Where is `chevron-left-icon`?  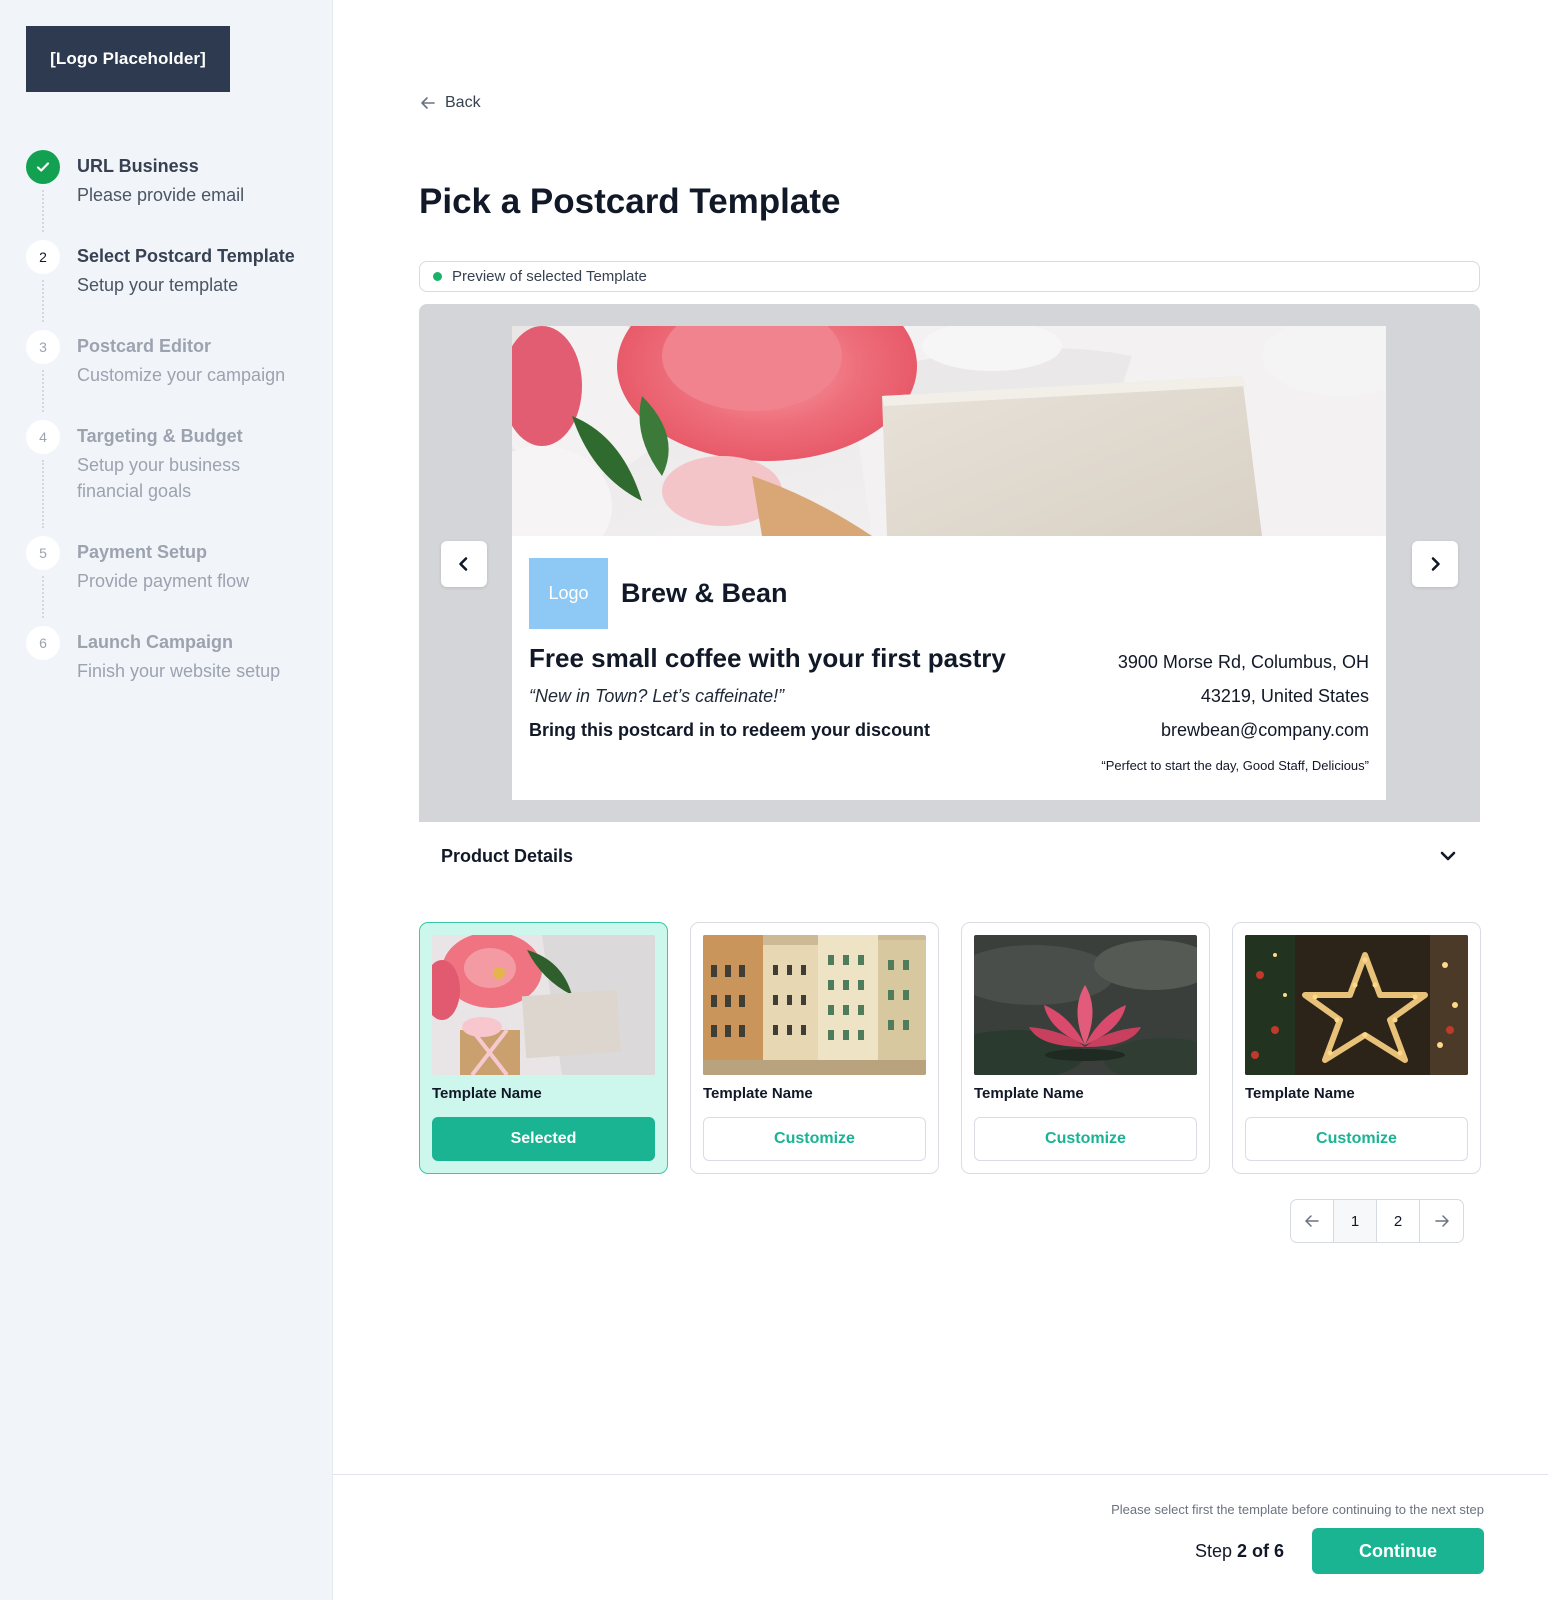
chevron-left-icon is located at coordinates (463, 564).